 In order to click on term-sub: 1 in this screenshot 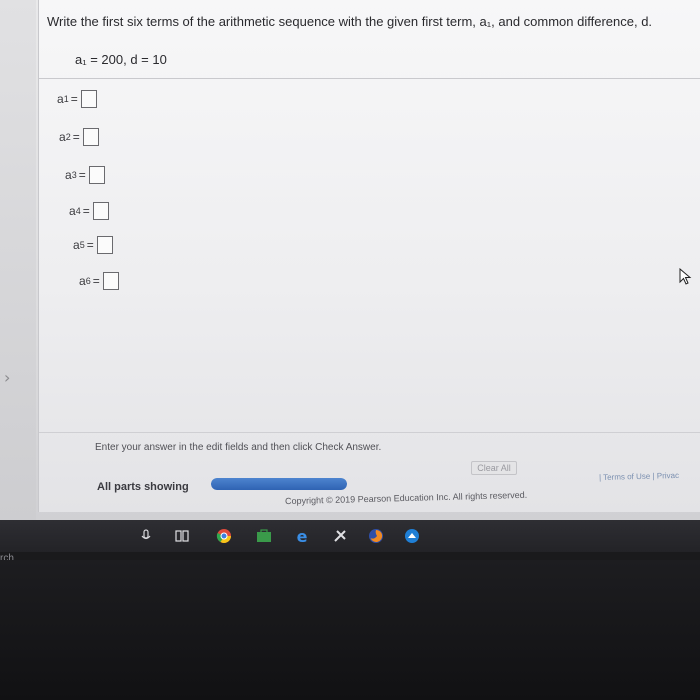, I will do `click(66, 99)`.